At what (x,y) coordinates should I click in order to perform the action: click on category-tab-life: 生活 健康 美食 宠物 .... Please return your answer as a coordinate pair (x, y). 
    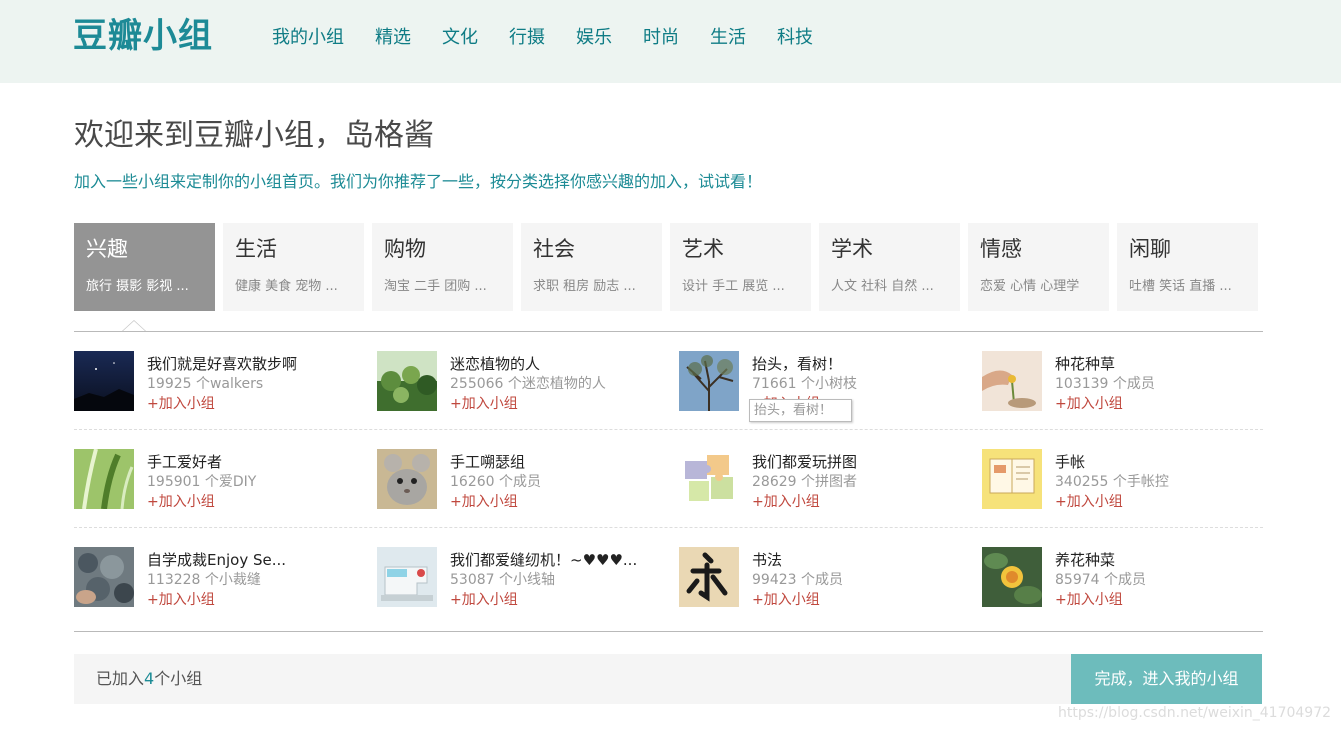
    Looking at the image, I should click on (293, 267).